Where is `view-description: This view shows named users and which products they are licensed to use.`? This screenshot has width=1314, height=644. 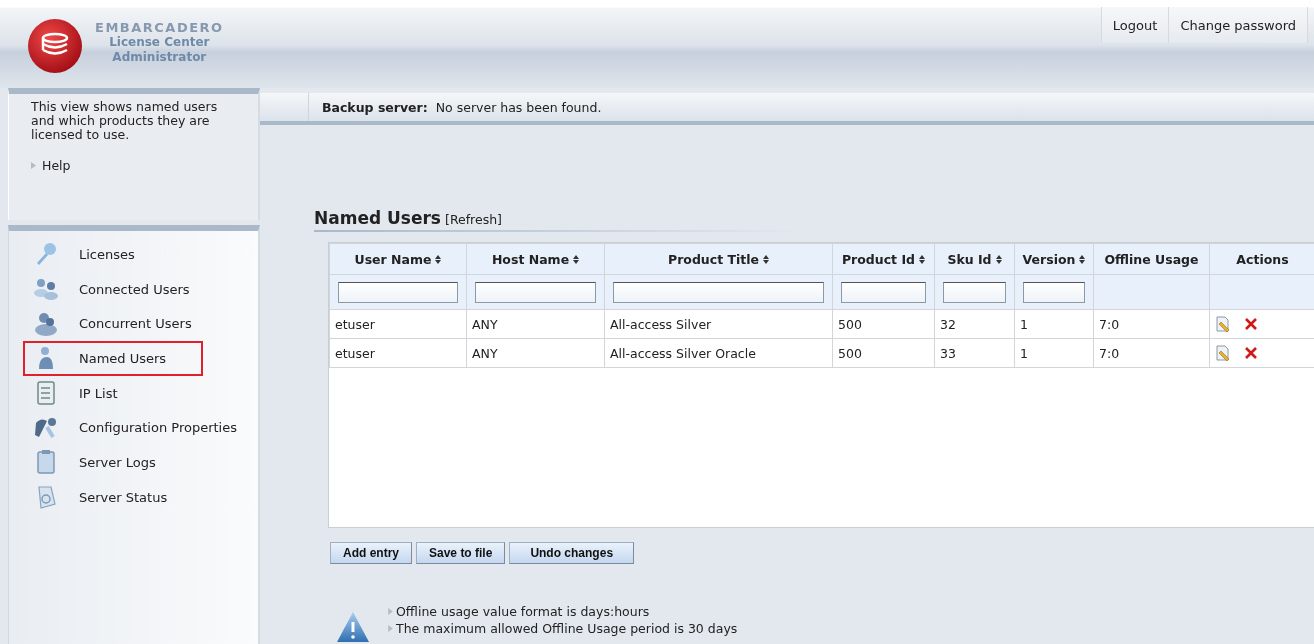 view-description: This view shows named users and which products they are licensed to use. is located at coordinates (125, 121).